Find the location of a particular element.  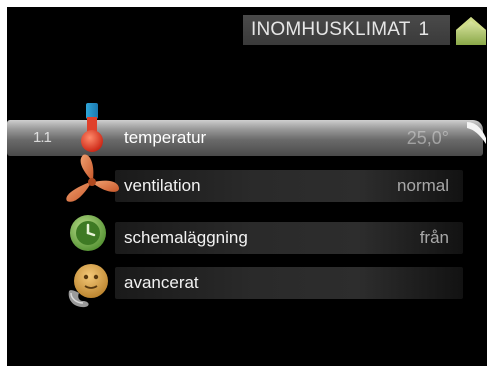

menu-item-label: avancerat is located at coordinates (161, 282).